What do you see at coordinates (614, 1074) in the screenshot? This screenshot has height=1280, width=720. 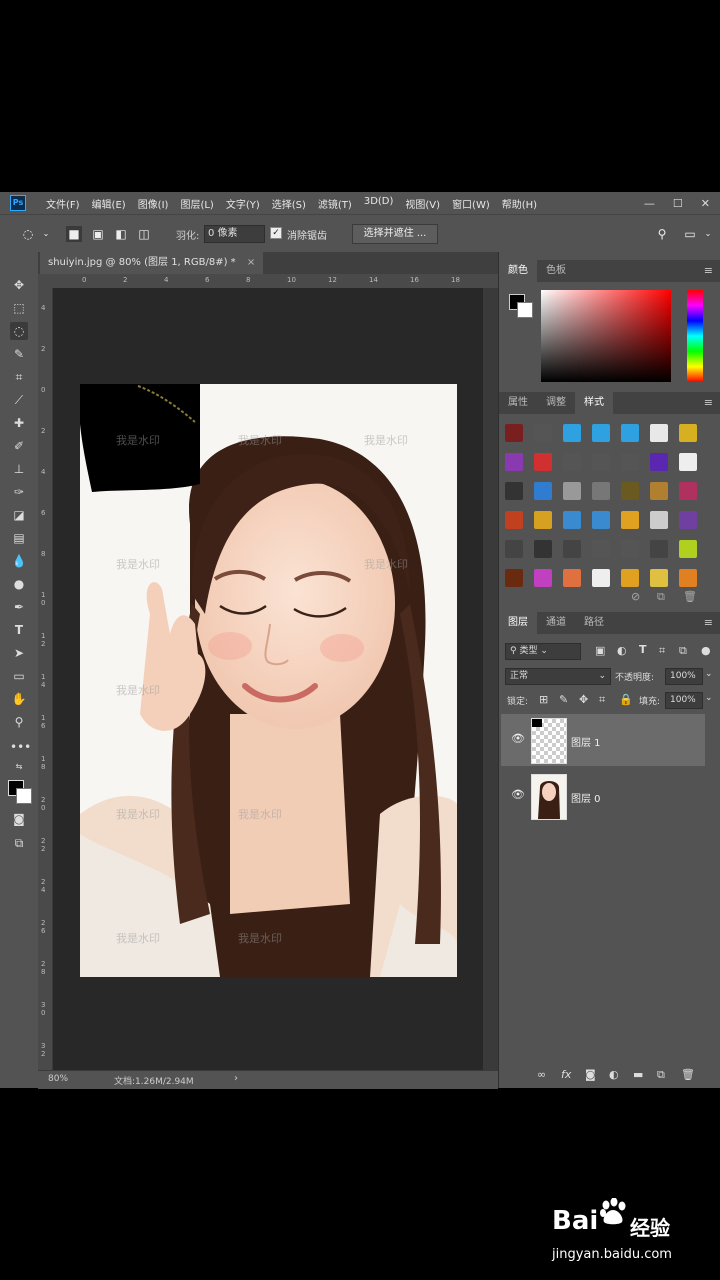 I see `adjustment-layer-icon: ◐` at bounding box center [614, 1074].